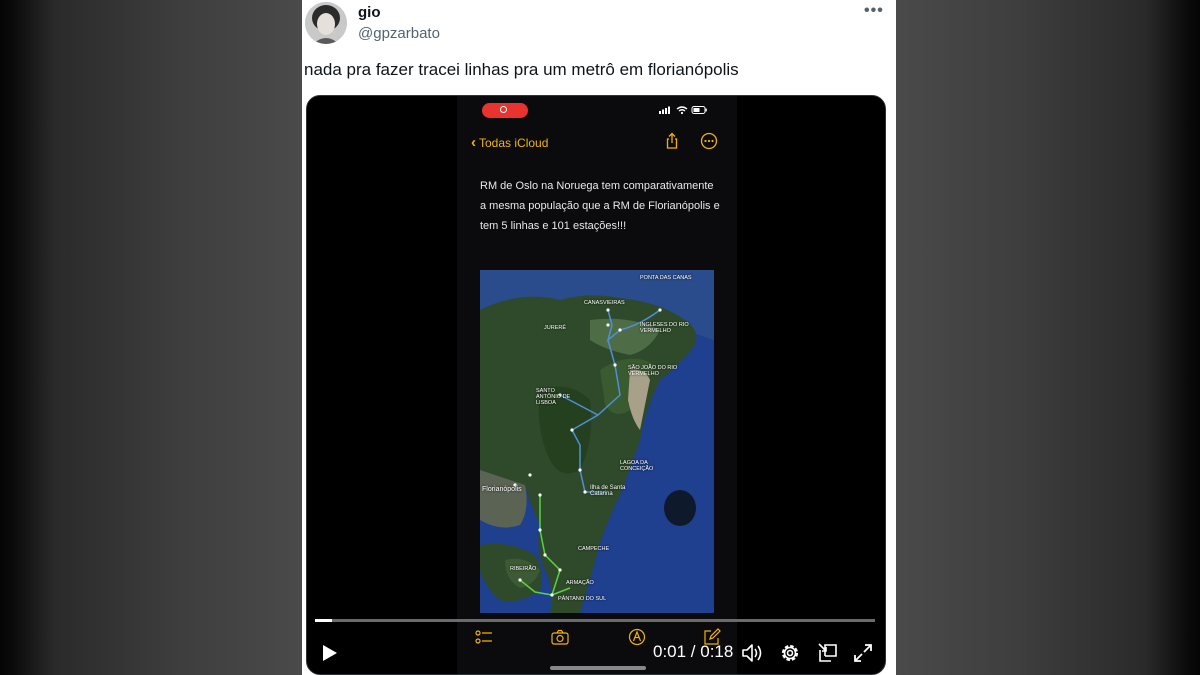  I want to click on map-label-ilha: Ilha de Santa Catarina, so click(608, 491).